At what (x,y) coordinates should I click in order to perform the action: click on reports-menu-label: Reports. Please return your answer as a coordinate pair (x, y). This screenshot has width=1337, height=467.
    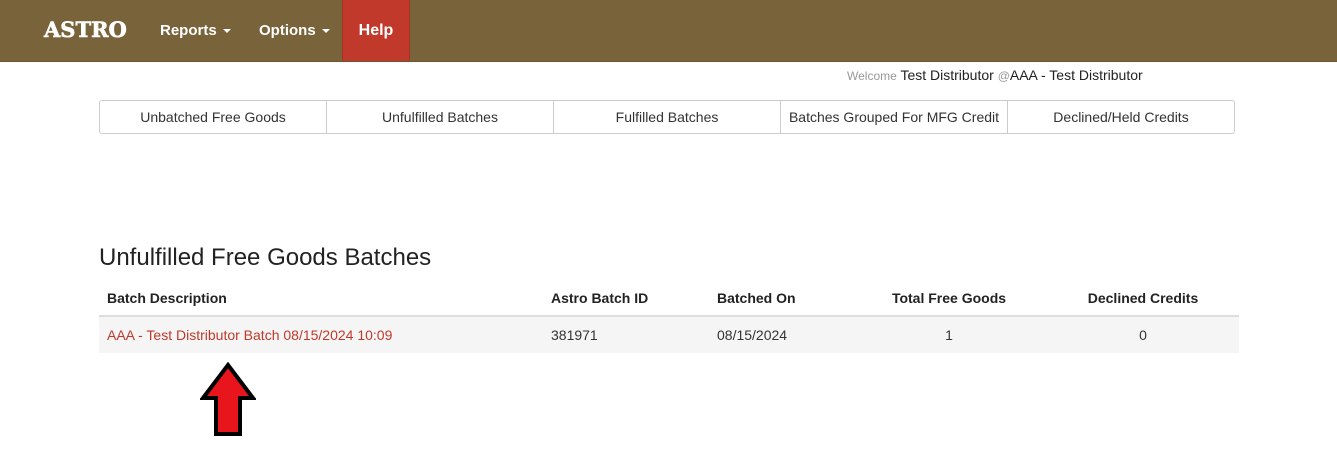
    Looking at the image, I should click on (188, 30).